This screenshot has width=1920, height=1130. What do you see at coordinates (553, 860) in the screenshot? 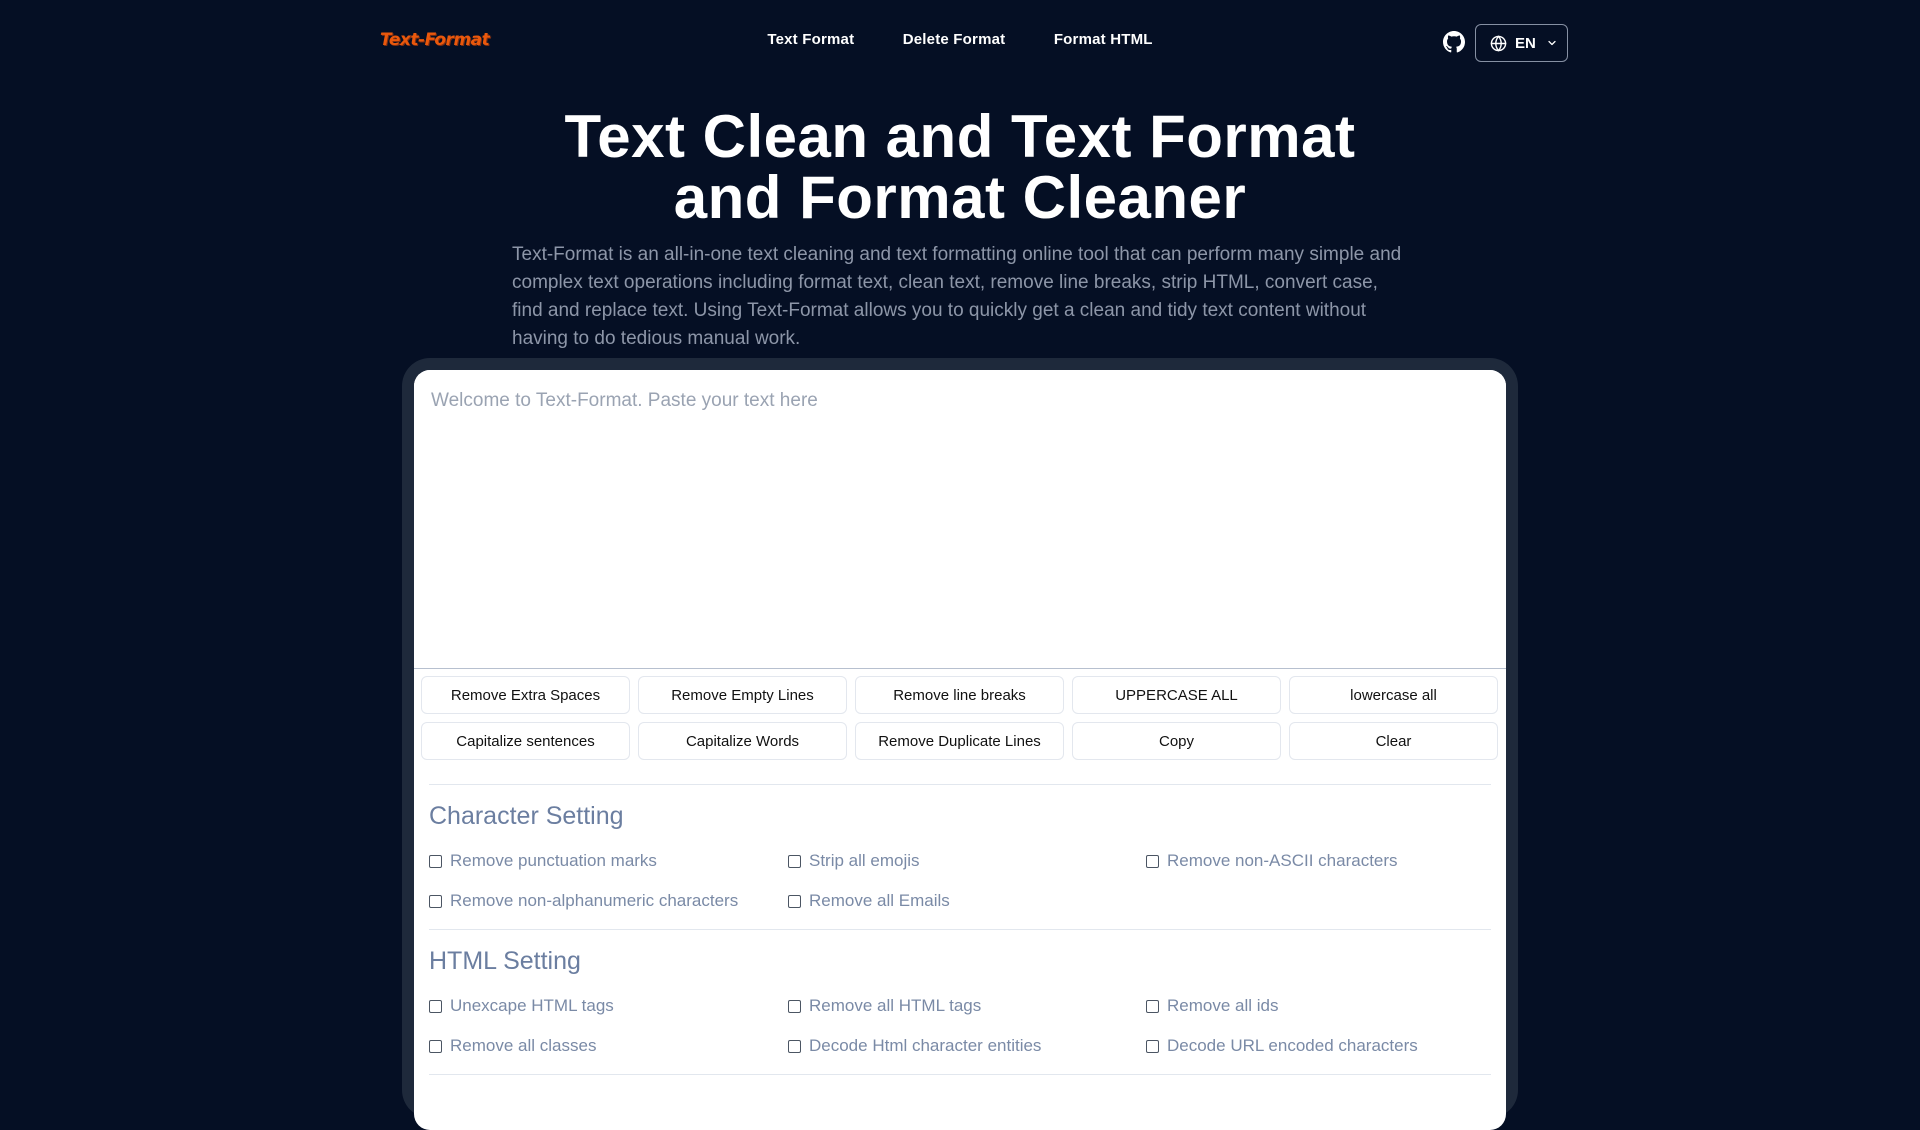
I see `option-label: Remove punctuation marks` at bounding box center [553, 860].